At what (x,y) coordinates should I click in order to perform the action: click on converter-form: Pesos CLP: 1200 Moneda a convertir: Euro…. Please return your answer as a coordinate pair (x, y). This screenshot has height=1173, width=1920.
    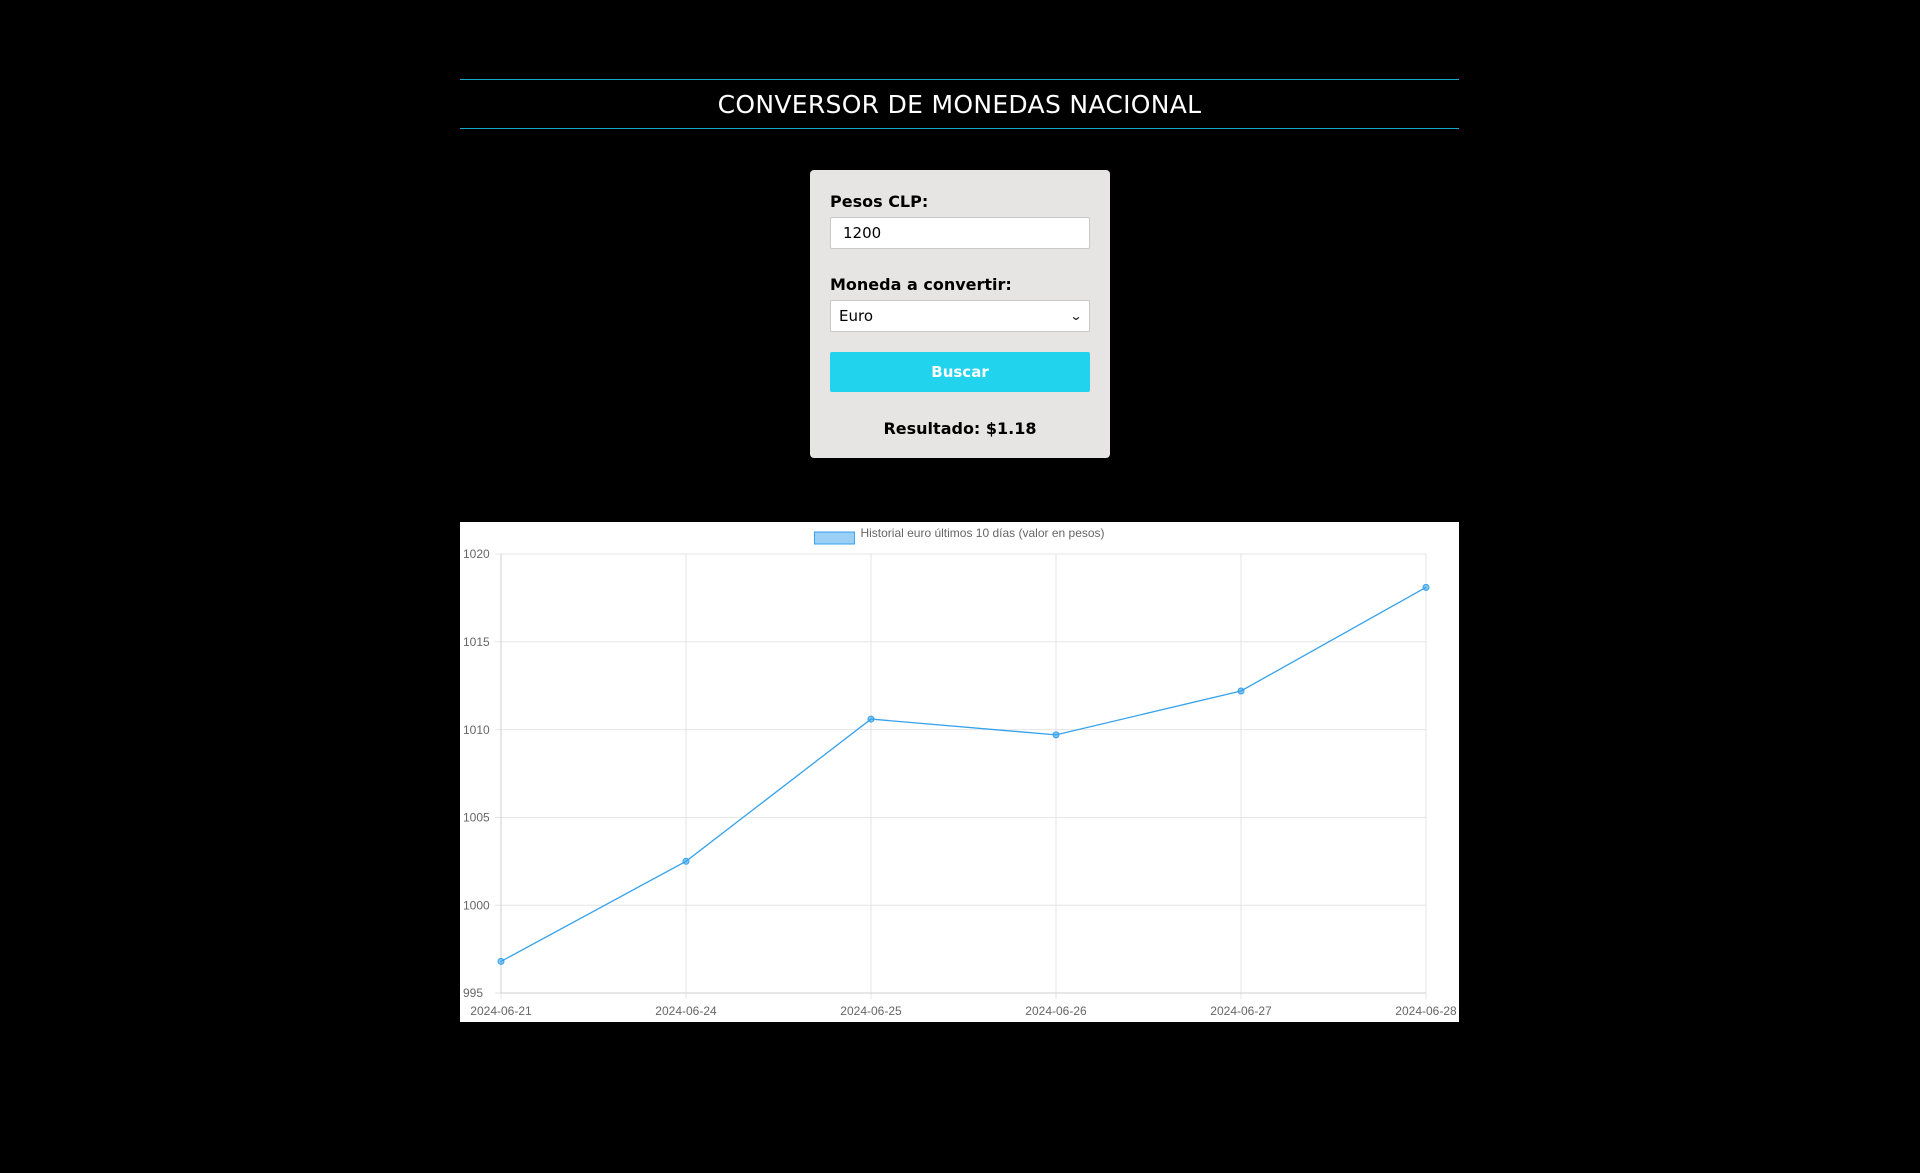
    Looking at the image, I should click on (960, 314).